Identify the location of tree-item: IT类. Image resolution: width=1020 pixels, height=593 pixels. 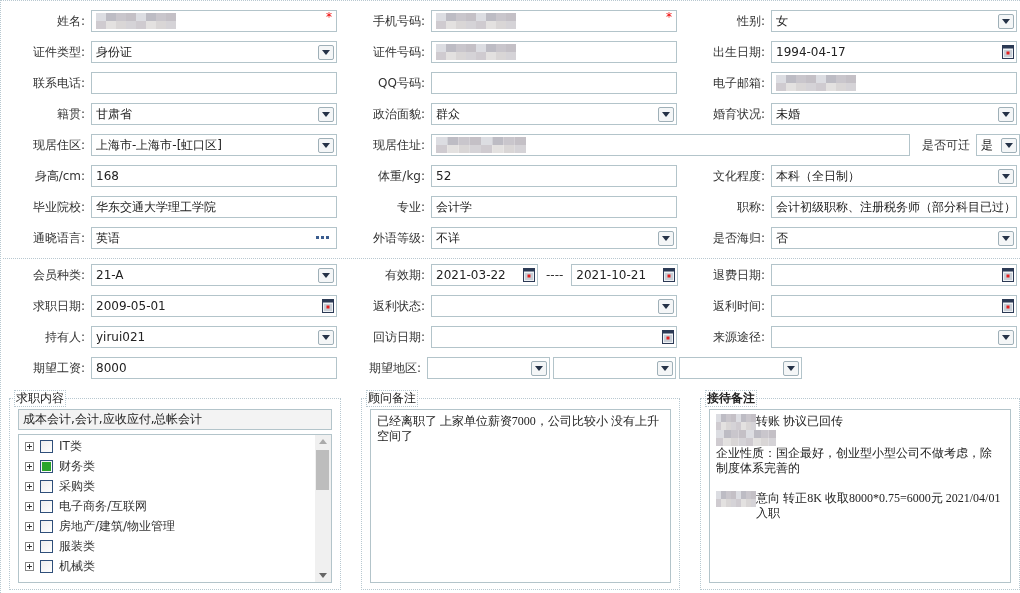
(70, 446).